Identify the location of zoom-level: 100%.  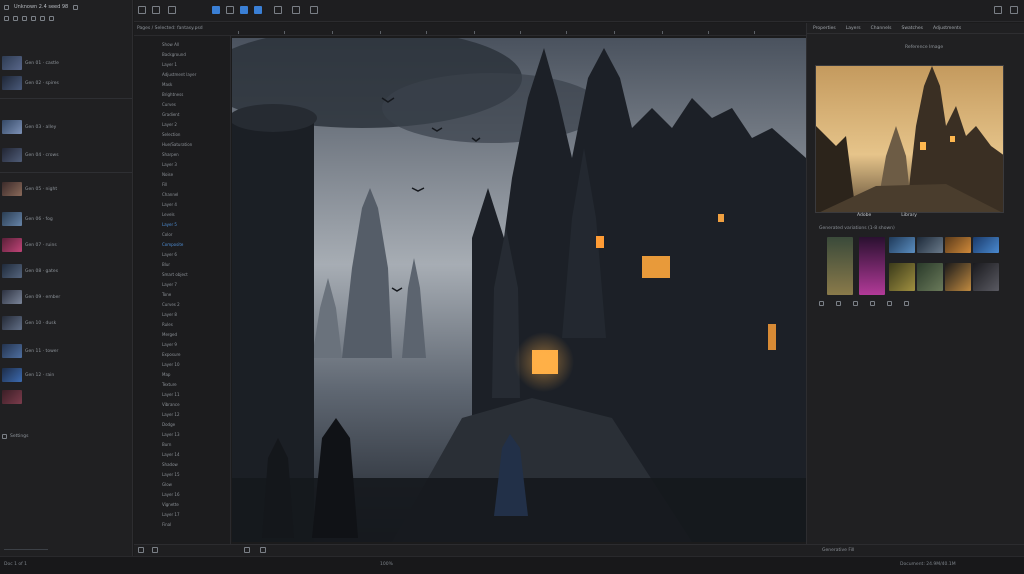
(386, 564).